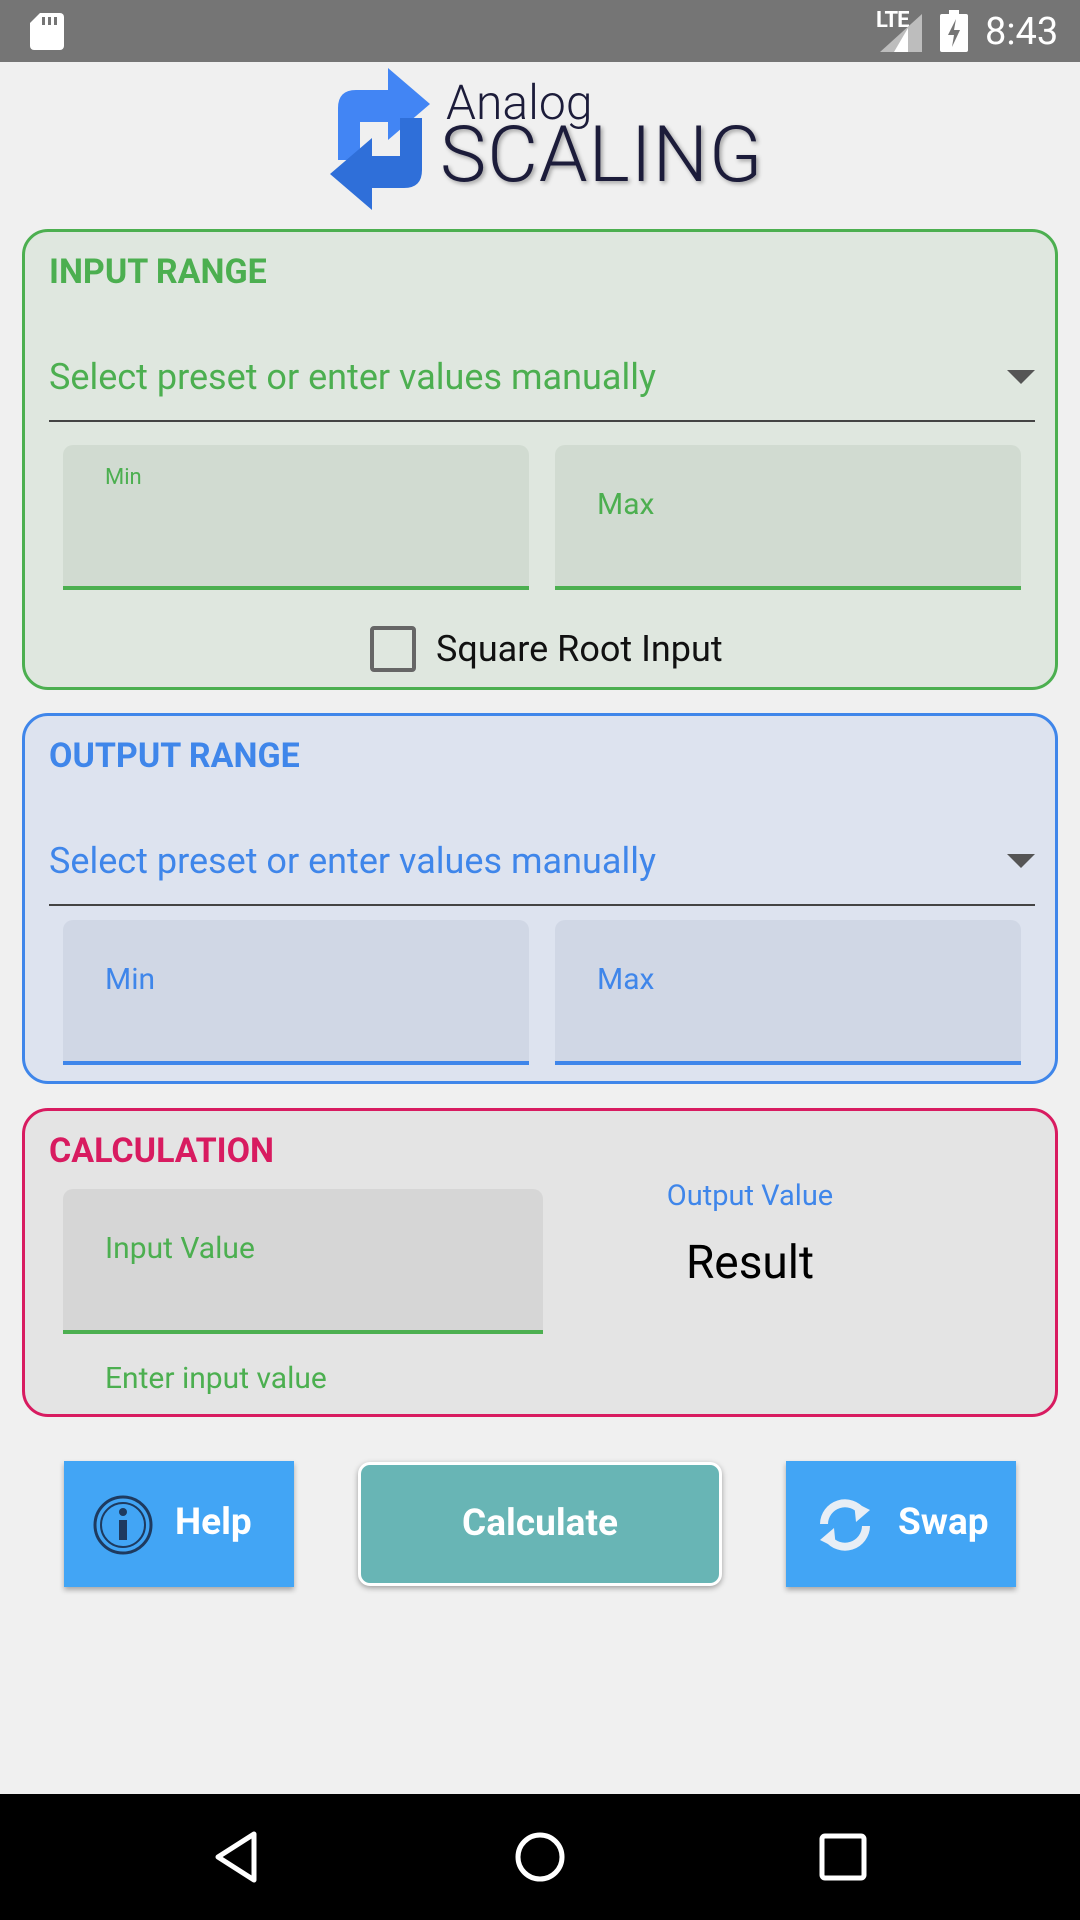  I want to click on signal-icon, so click(901, 33).